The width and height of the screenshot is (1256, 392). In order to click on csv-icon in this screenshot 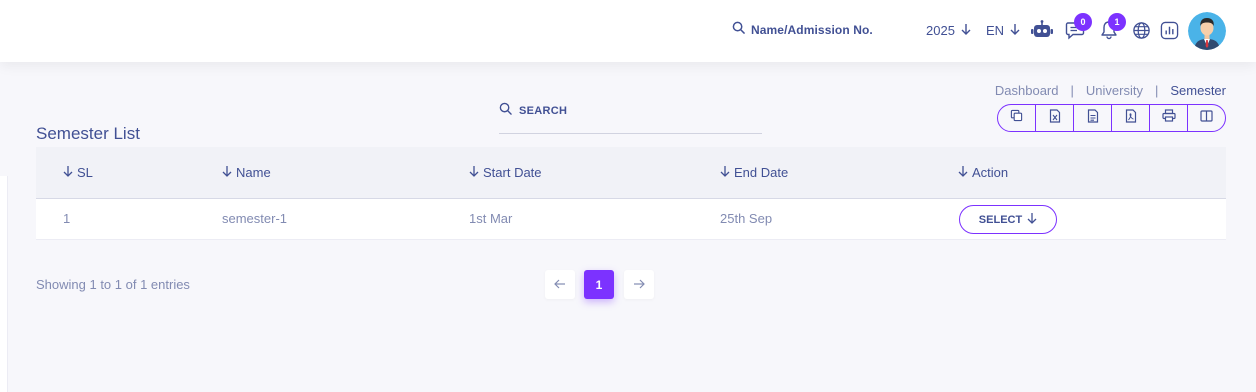, I will do `click(1093, 118)`.